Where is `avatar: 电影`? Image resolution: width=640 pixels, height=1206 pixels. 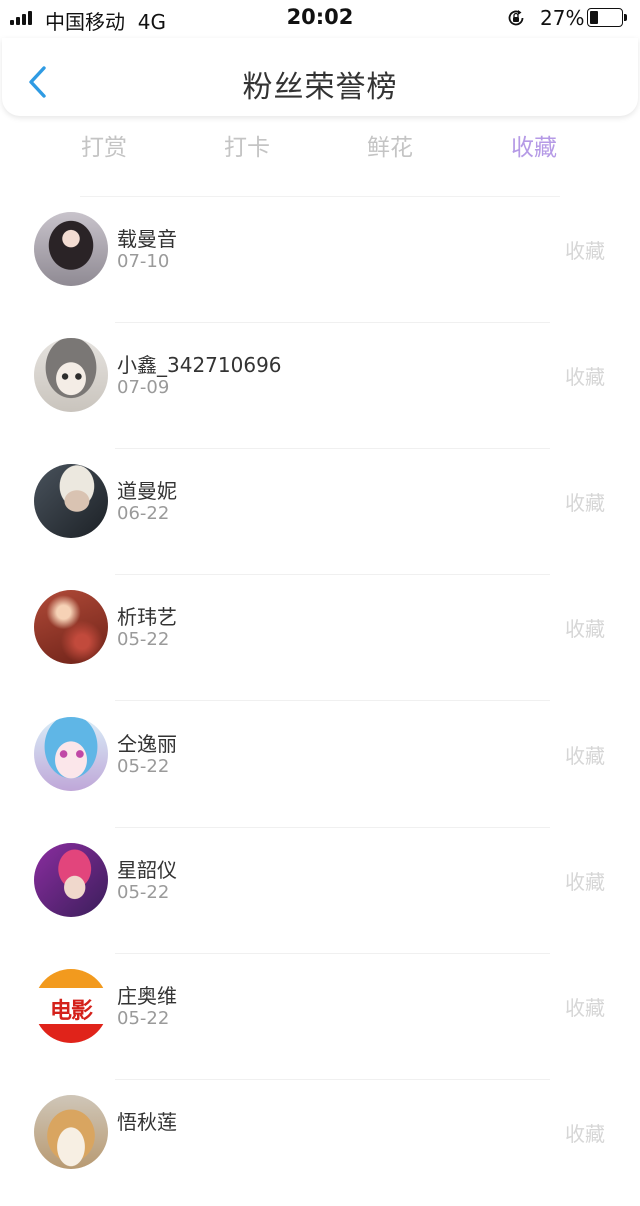
avatar: 电影 is located at coordinates (71, 1006).